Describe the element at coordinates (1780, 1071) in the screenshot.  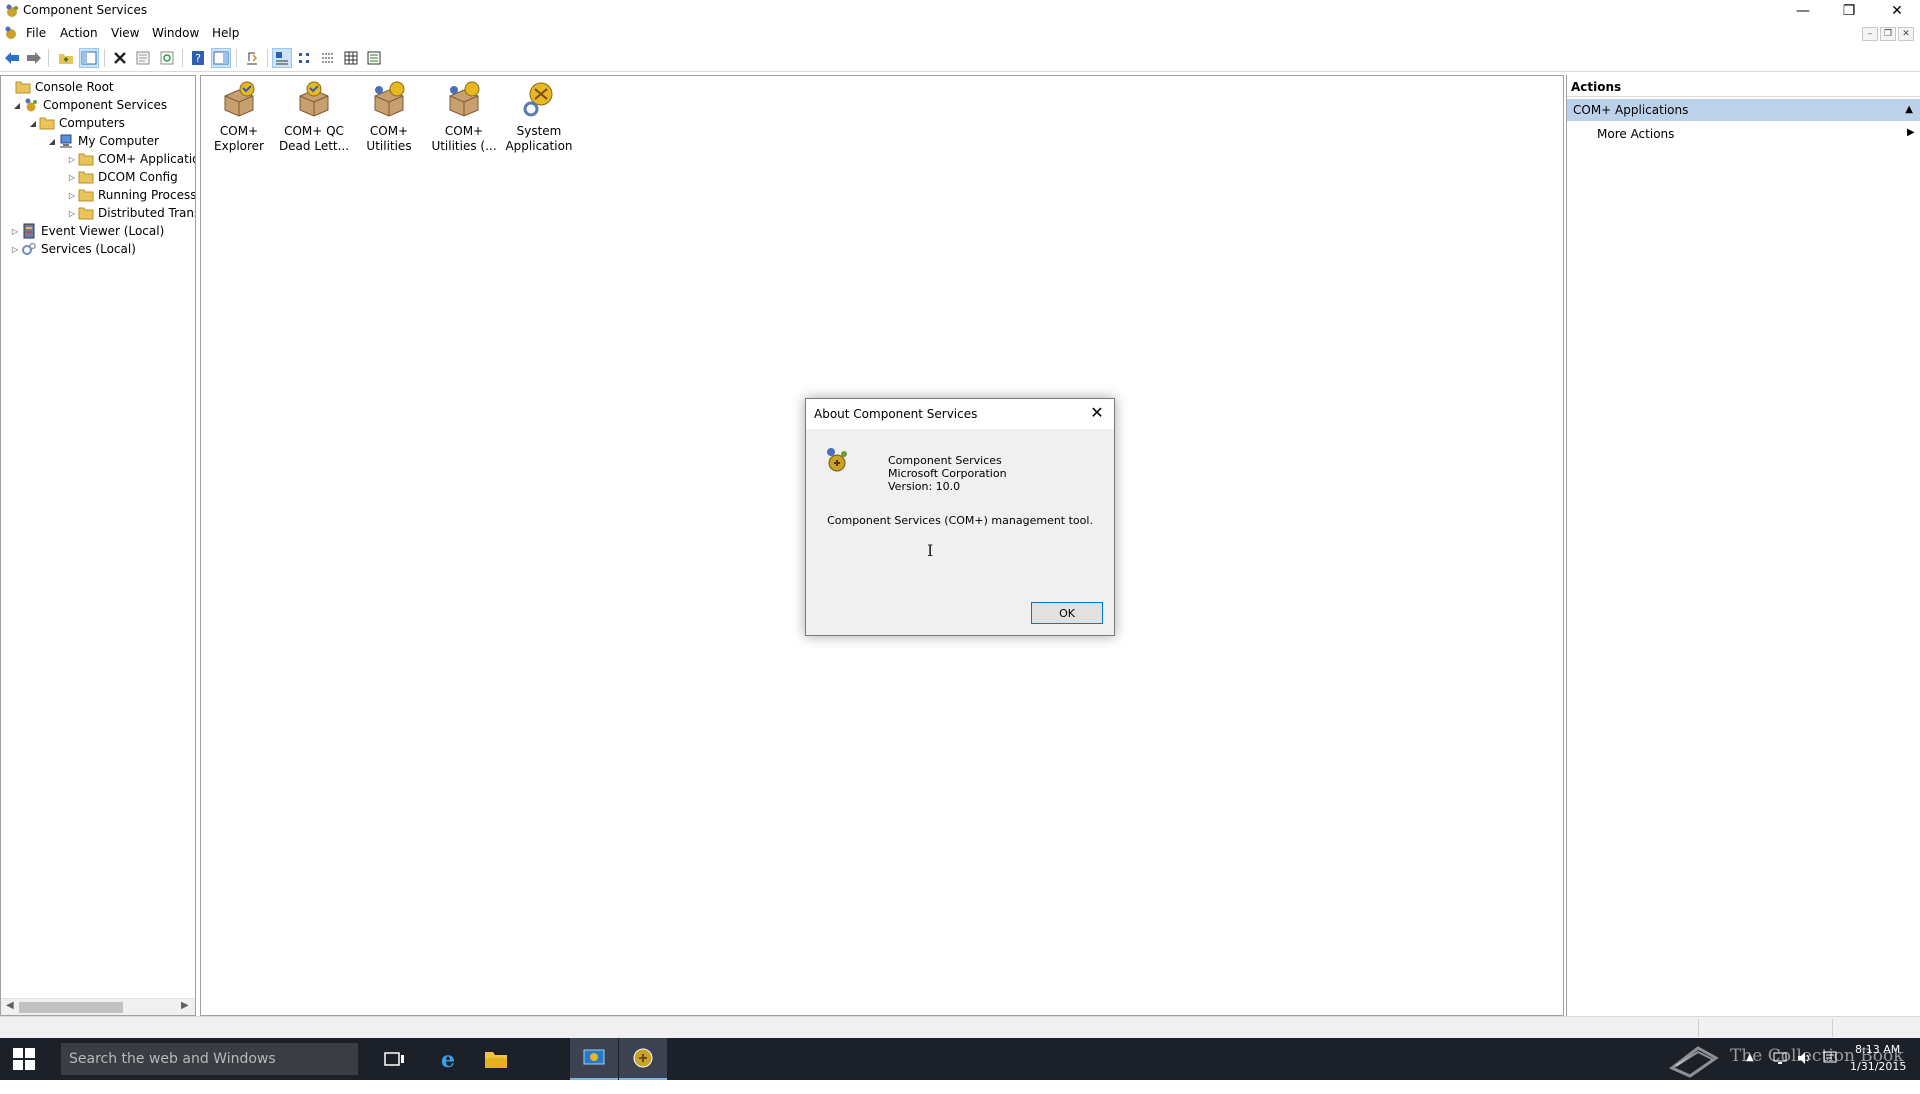
I see `network-icon` at that location.